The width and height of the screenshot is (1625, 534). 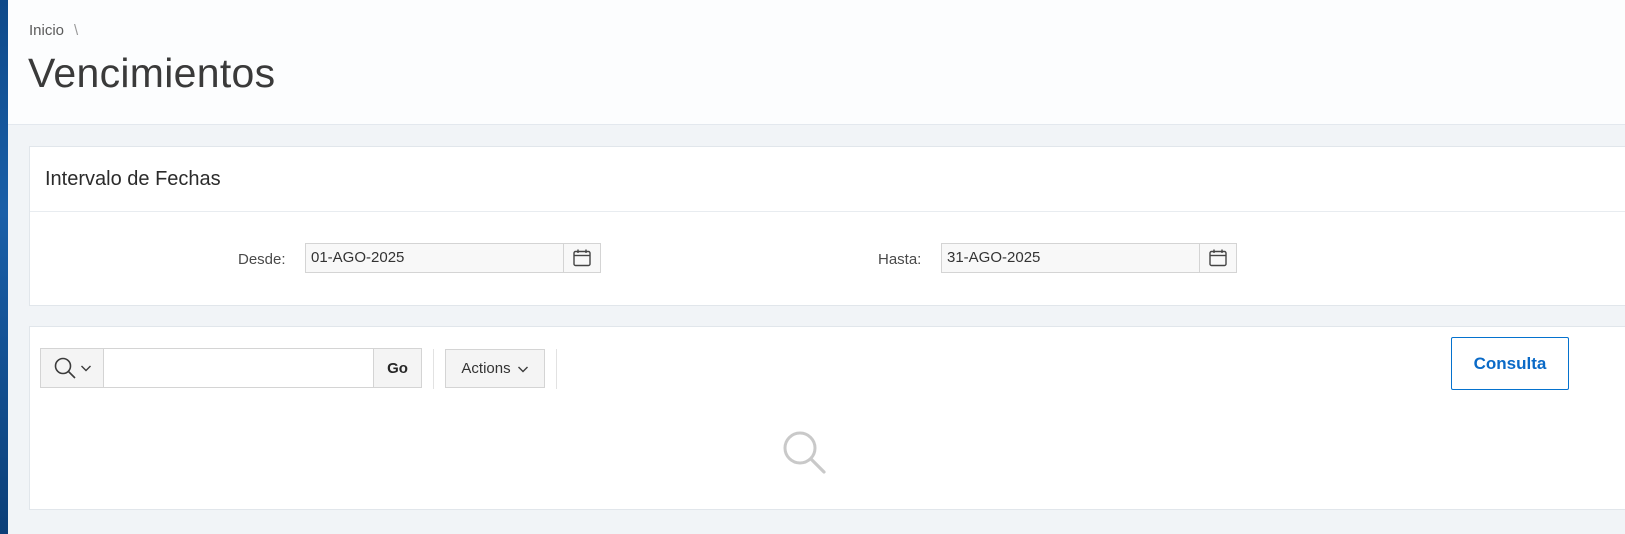 I want to click on search-column-selector, so click(x=72, y=368).